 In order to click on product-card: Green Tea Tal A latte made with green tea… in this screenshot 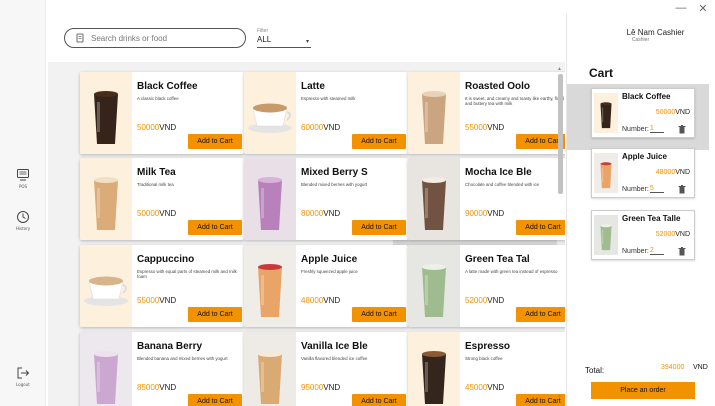, I will do `click(486, 286)`.